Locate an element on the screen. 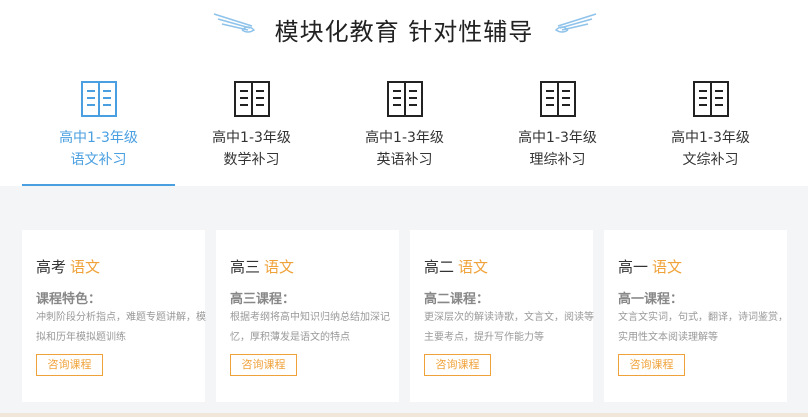 The width and height of the screenshot is (808, 417). tab-math: 高中1-3年级 数学补习 is located at coordinates (251, 131).